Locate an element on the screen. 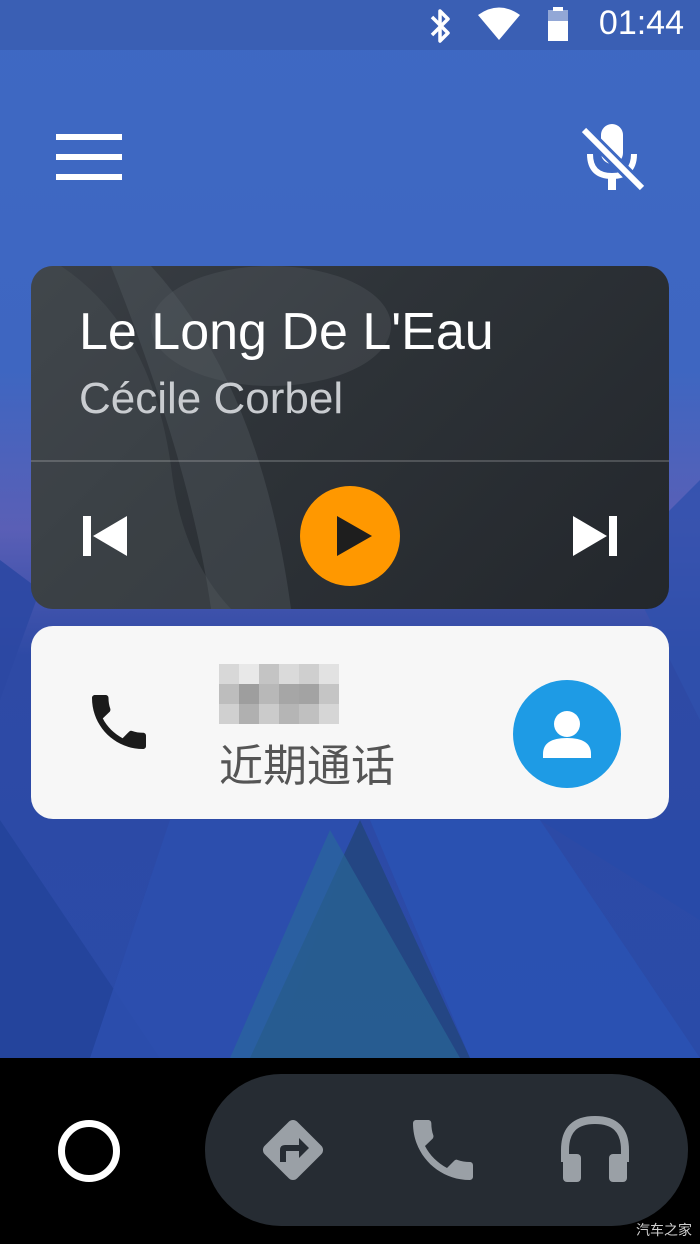 The width and height of the screenshot is (700, 1244). mic-off-icon is located at coordinates (612, 158).